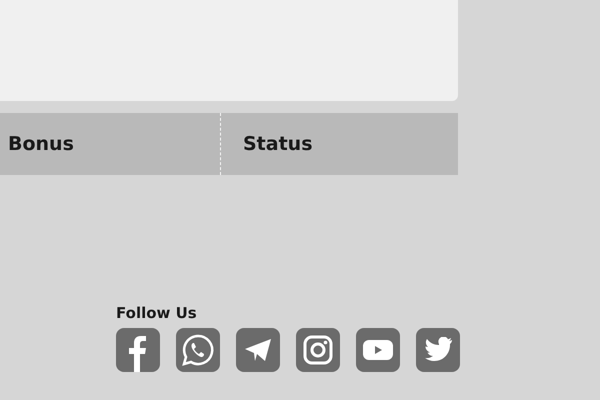  What do you see at coordinates (138, 350) in the screenshot?
I see `facebook-icon` at bounding box center [138, 350].